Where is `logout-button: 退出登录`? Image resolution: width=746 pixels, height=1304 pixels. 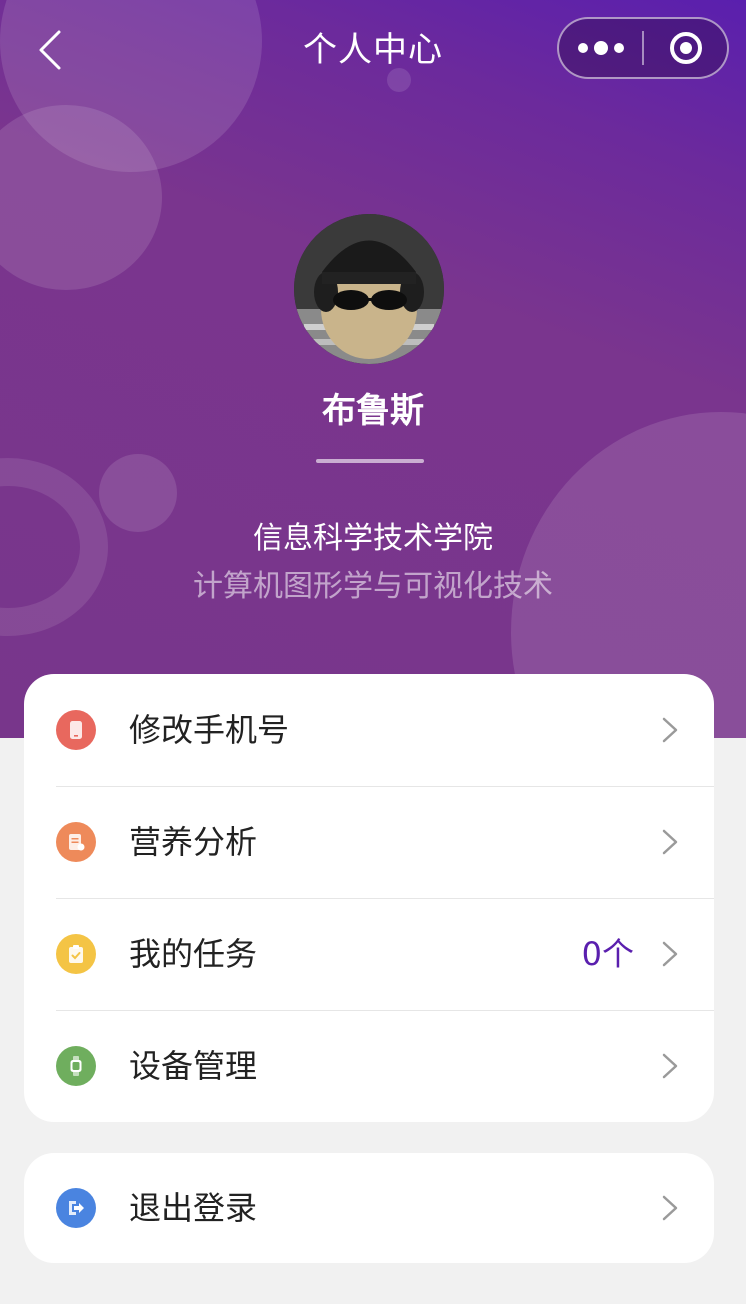
logout-button: 退出登录 is located at coordinates (369, 1208).